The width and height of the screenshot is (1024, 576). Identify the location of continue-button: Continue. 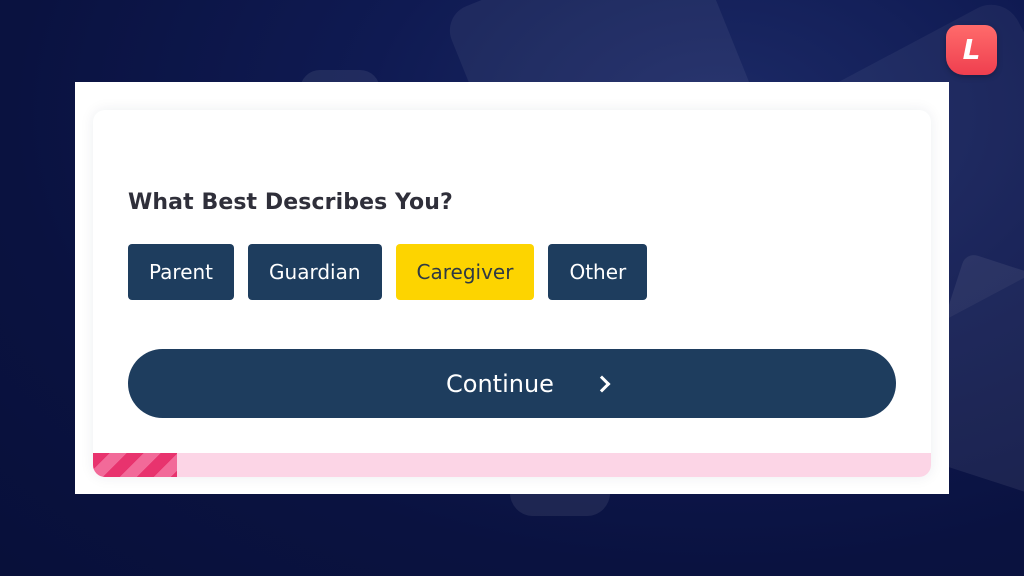
(512, 383).